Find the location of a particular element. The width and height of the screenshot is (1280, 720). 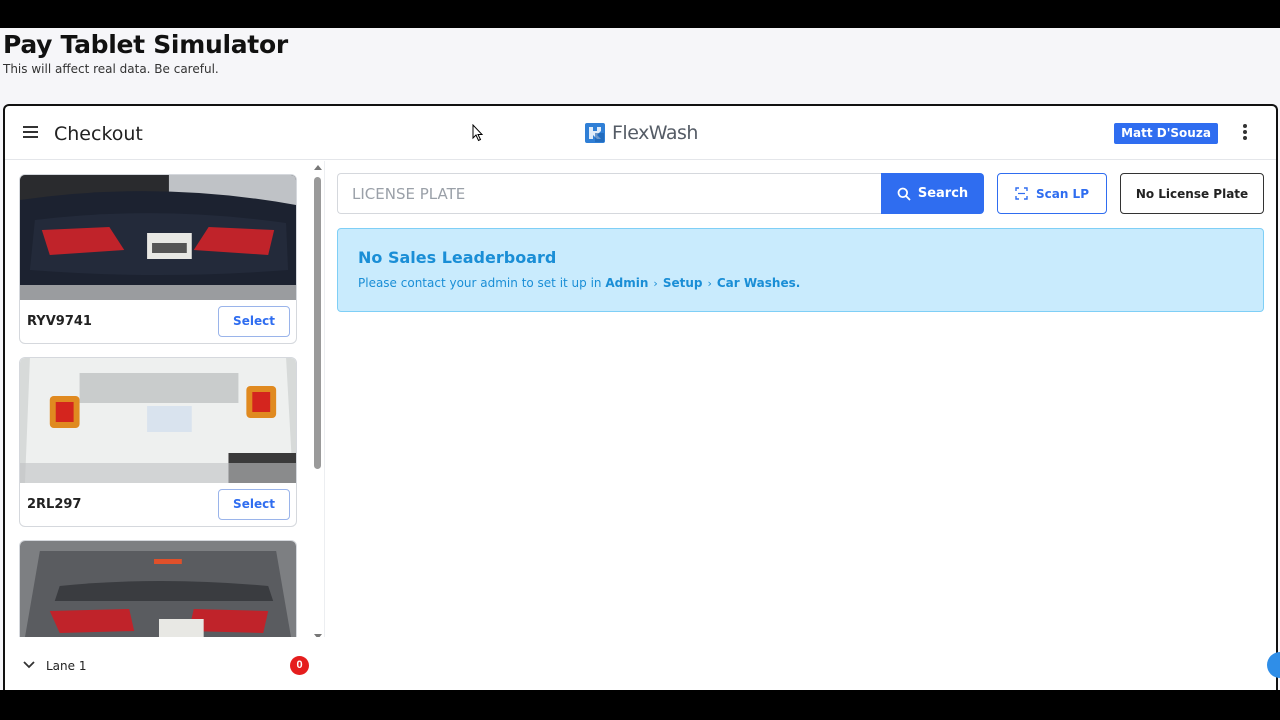

scan-lp-button: Scan LP is located at coordinates (1052, 193).